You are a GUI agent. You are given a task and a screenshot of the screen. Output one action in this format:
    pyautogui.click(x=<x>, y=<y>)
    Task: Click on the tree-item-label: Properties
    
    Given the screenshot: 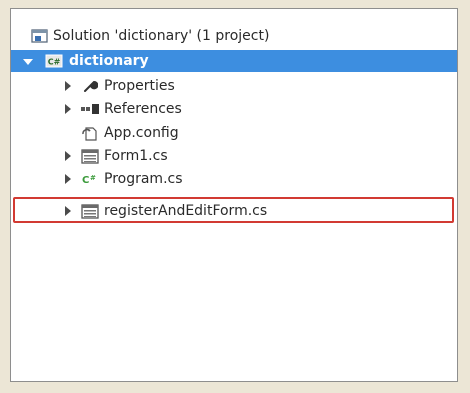 What is the action you would take?
    pyautogui.click(x=139, y=86)
    